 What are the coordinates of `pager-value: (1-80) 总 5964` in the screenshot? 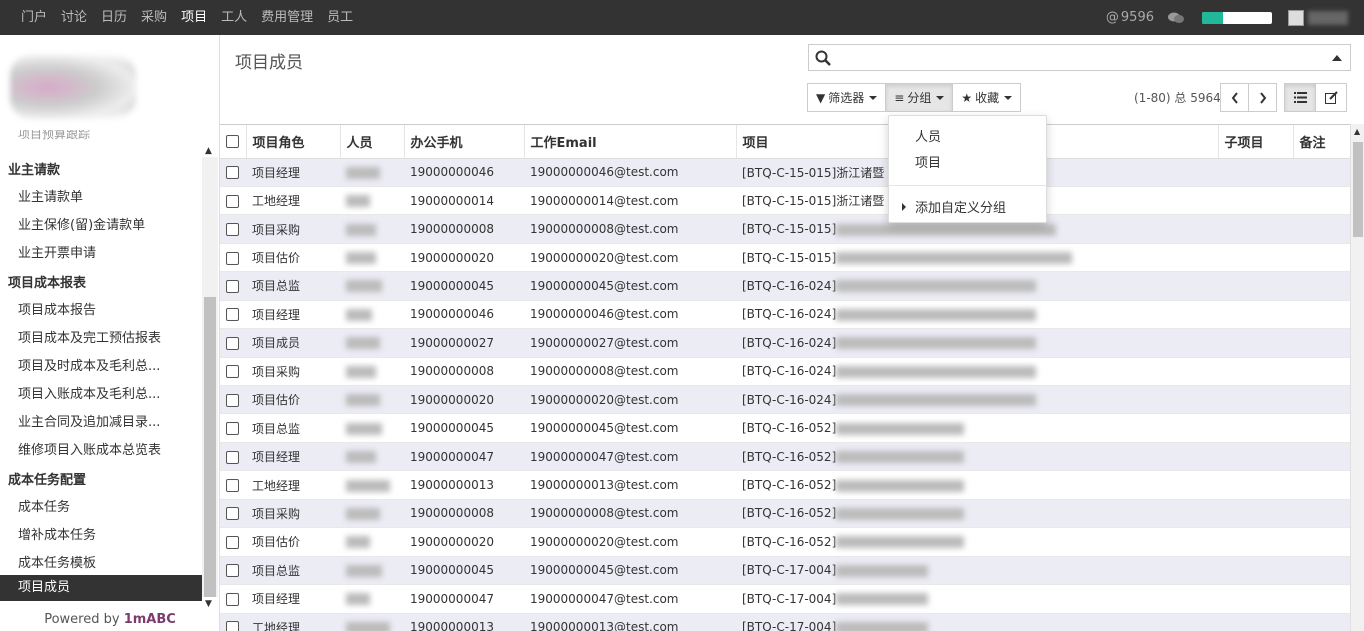 It's located at (1177, 97).